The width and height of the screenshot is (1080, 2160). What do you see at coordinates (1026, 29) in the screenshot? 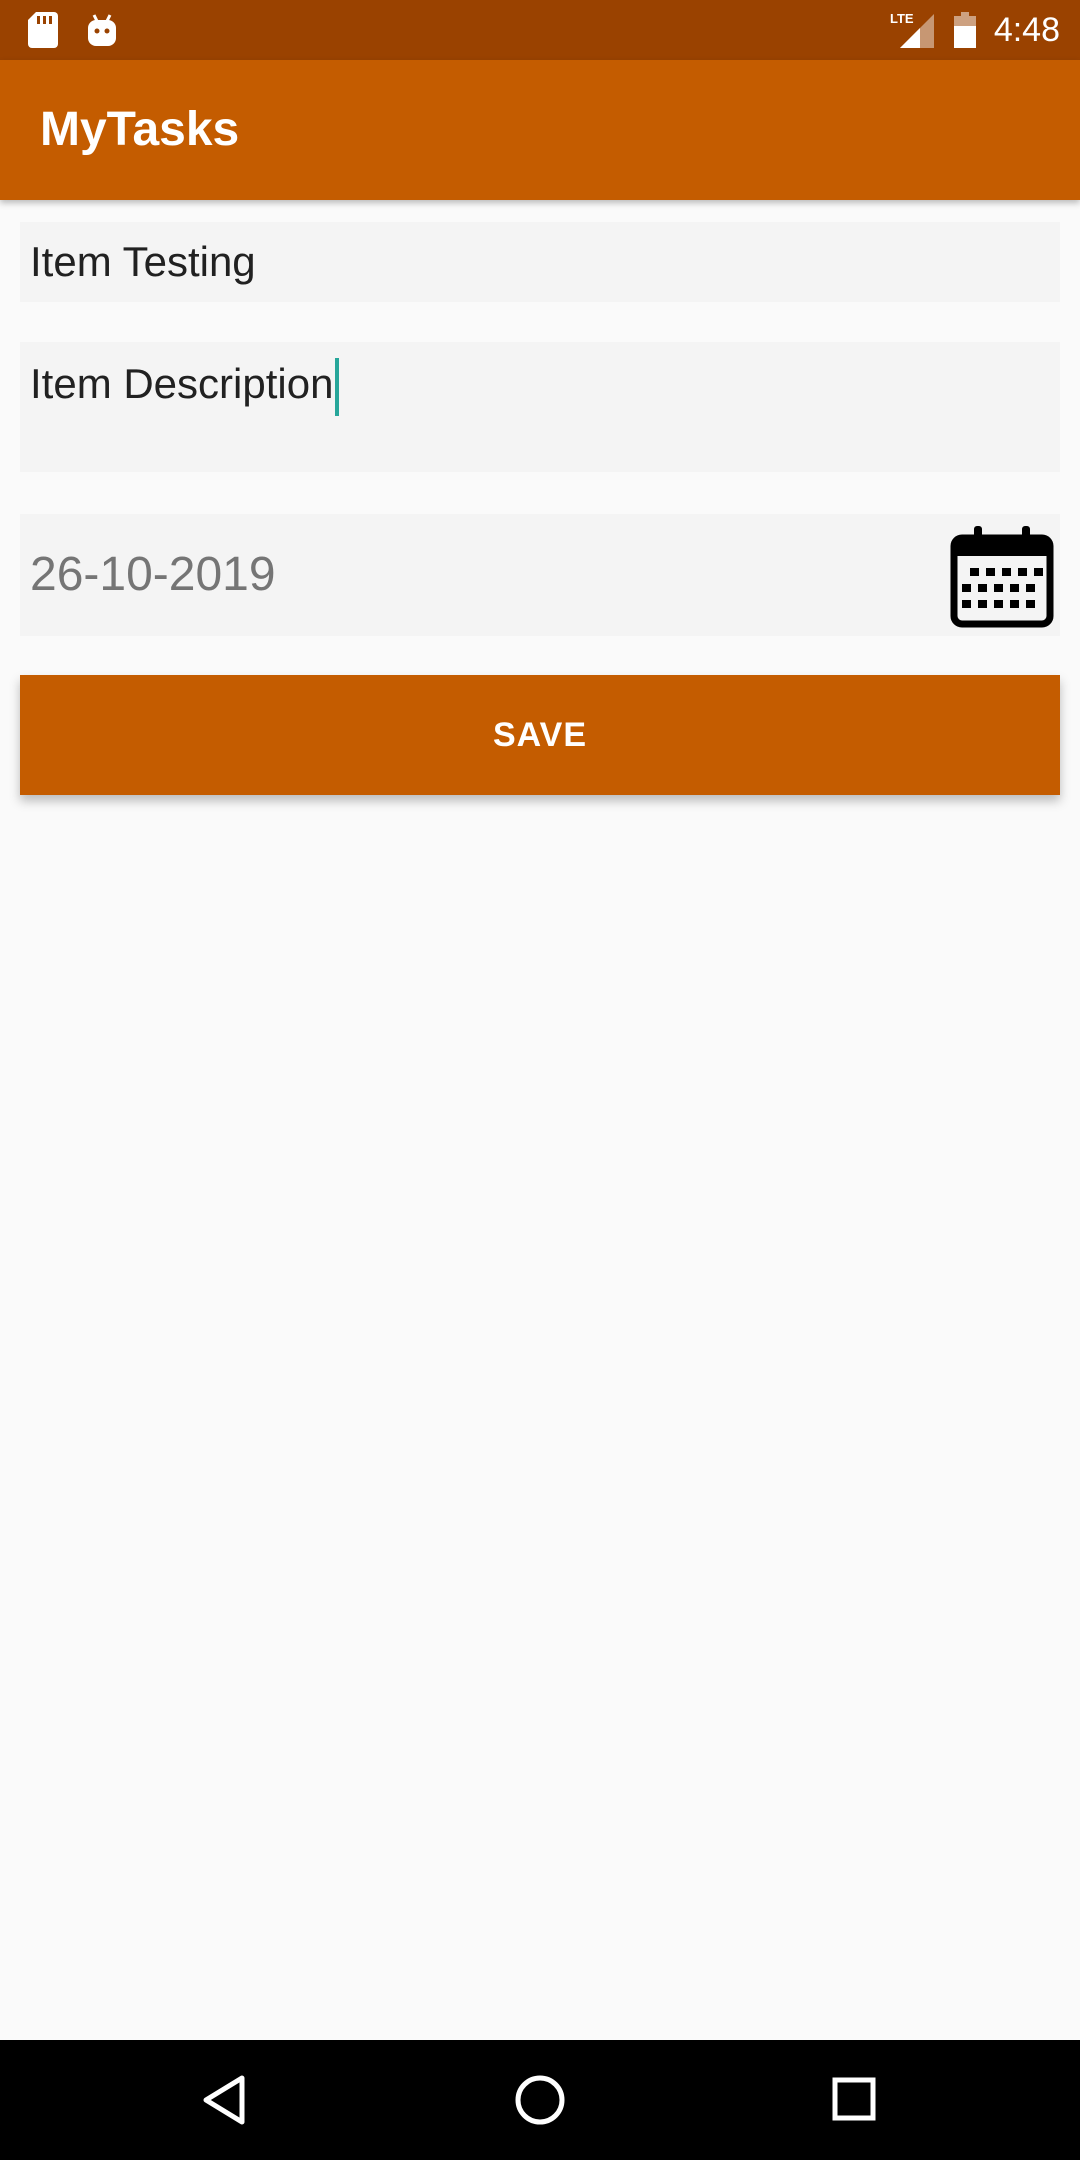
I see `clock: 4:48` at bounding box center [1026, 29].